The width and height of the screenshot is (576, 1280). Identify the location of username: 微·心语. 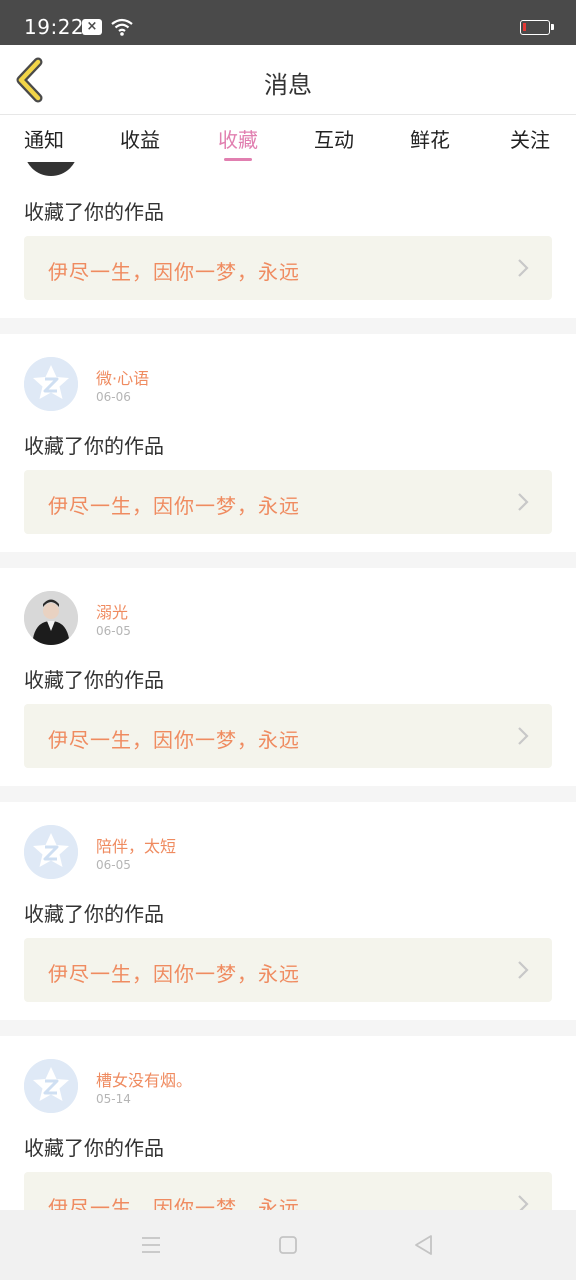
(122, 377).